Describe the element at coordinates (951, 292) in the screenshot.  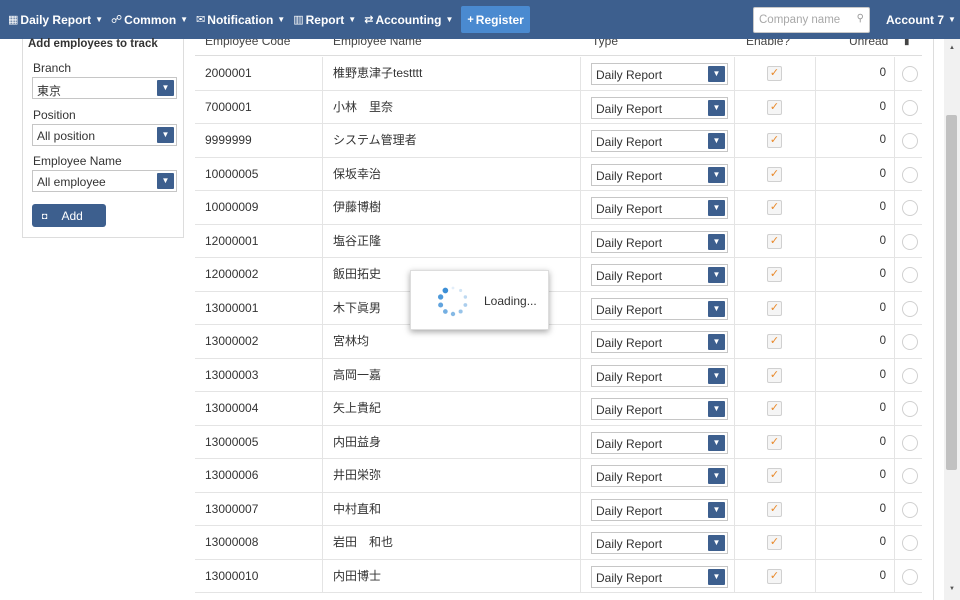
I see `scroll-thumb` at that location.